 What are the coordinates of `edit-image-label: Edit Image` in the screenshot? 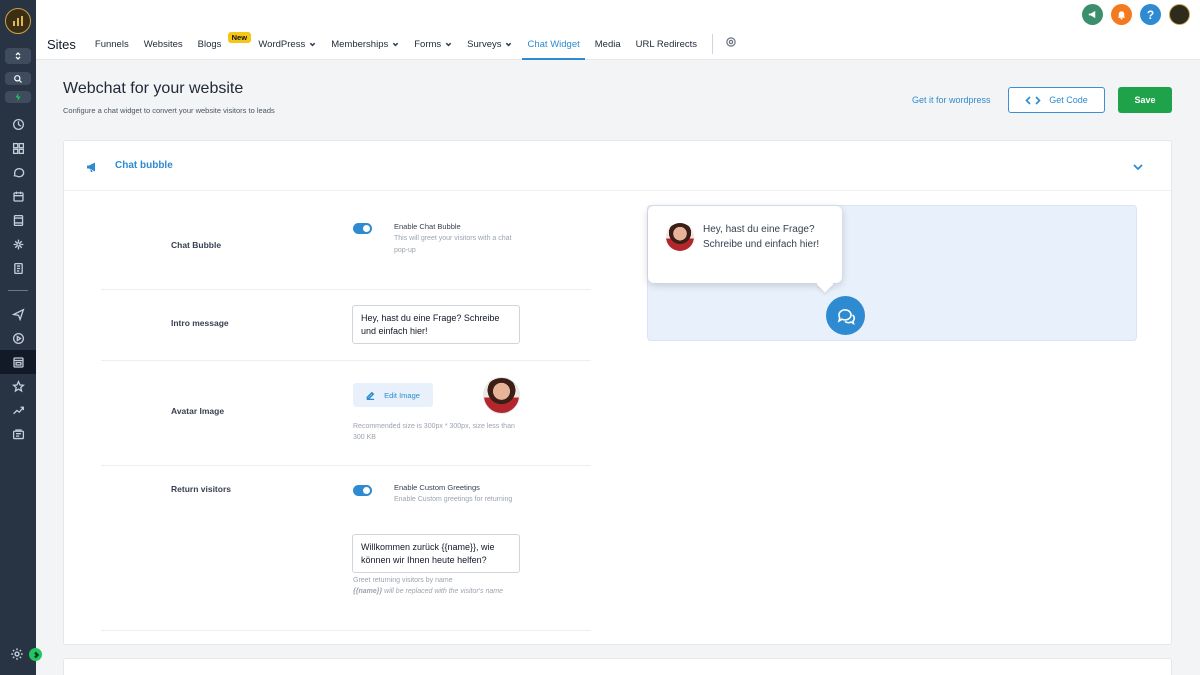 It's located at (402, 395).